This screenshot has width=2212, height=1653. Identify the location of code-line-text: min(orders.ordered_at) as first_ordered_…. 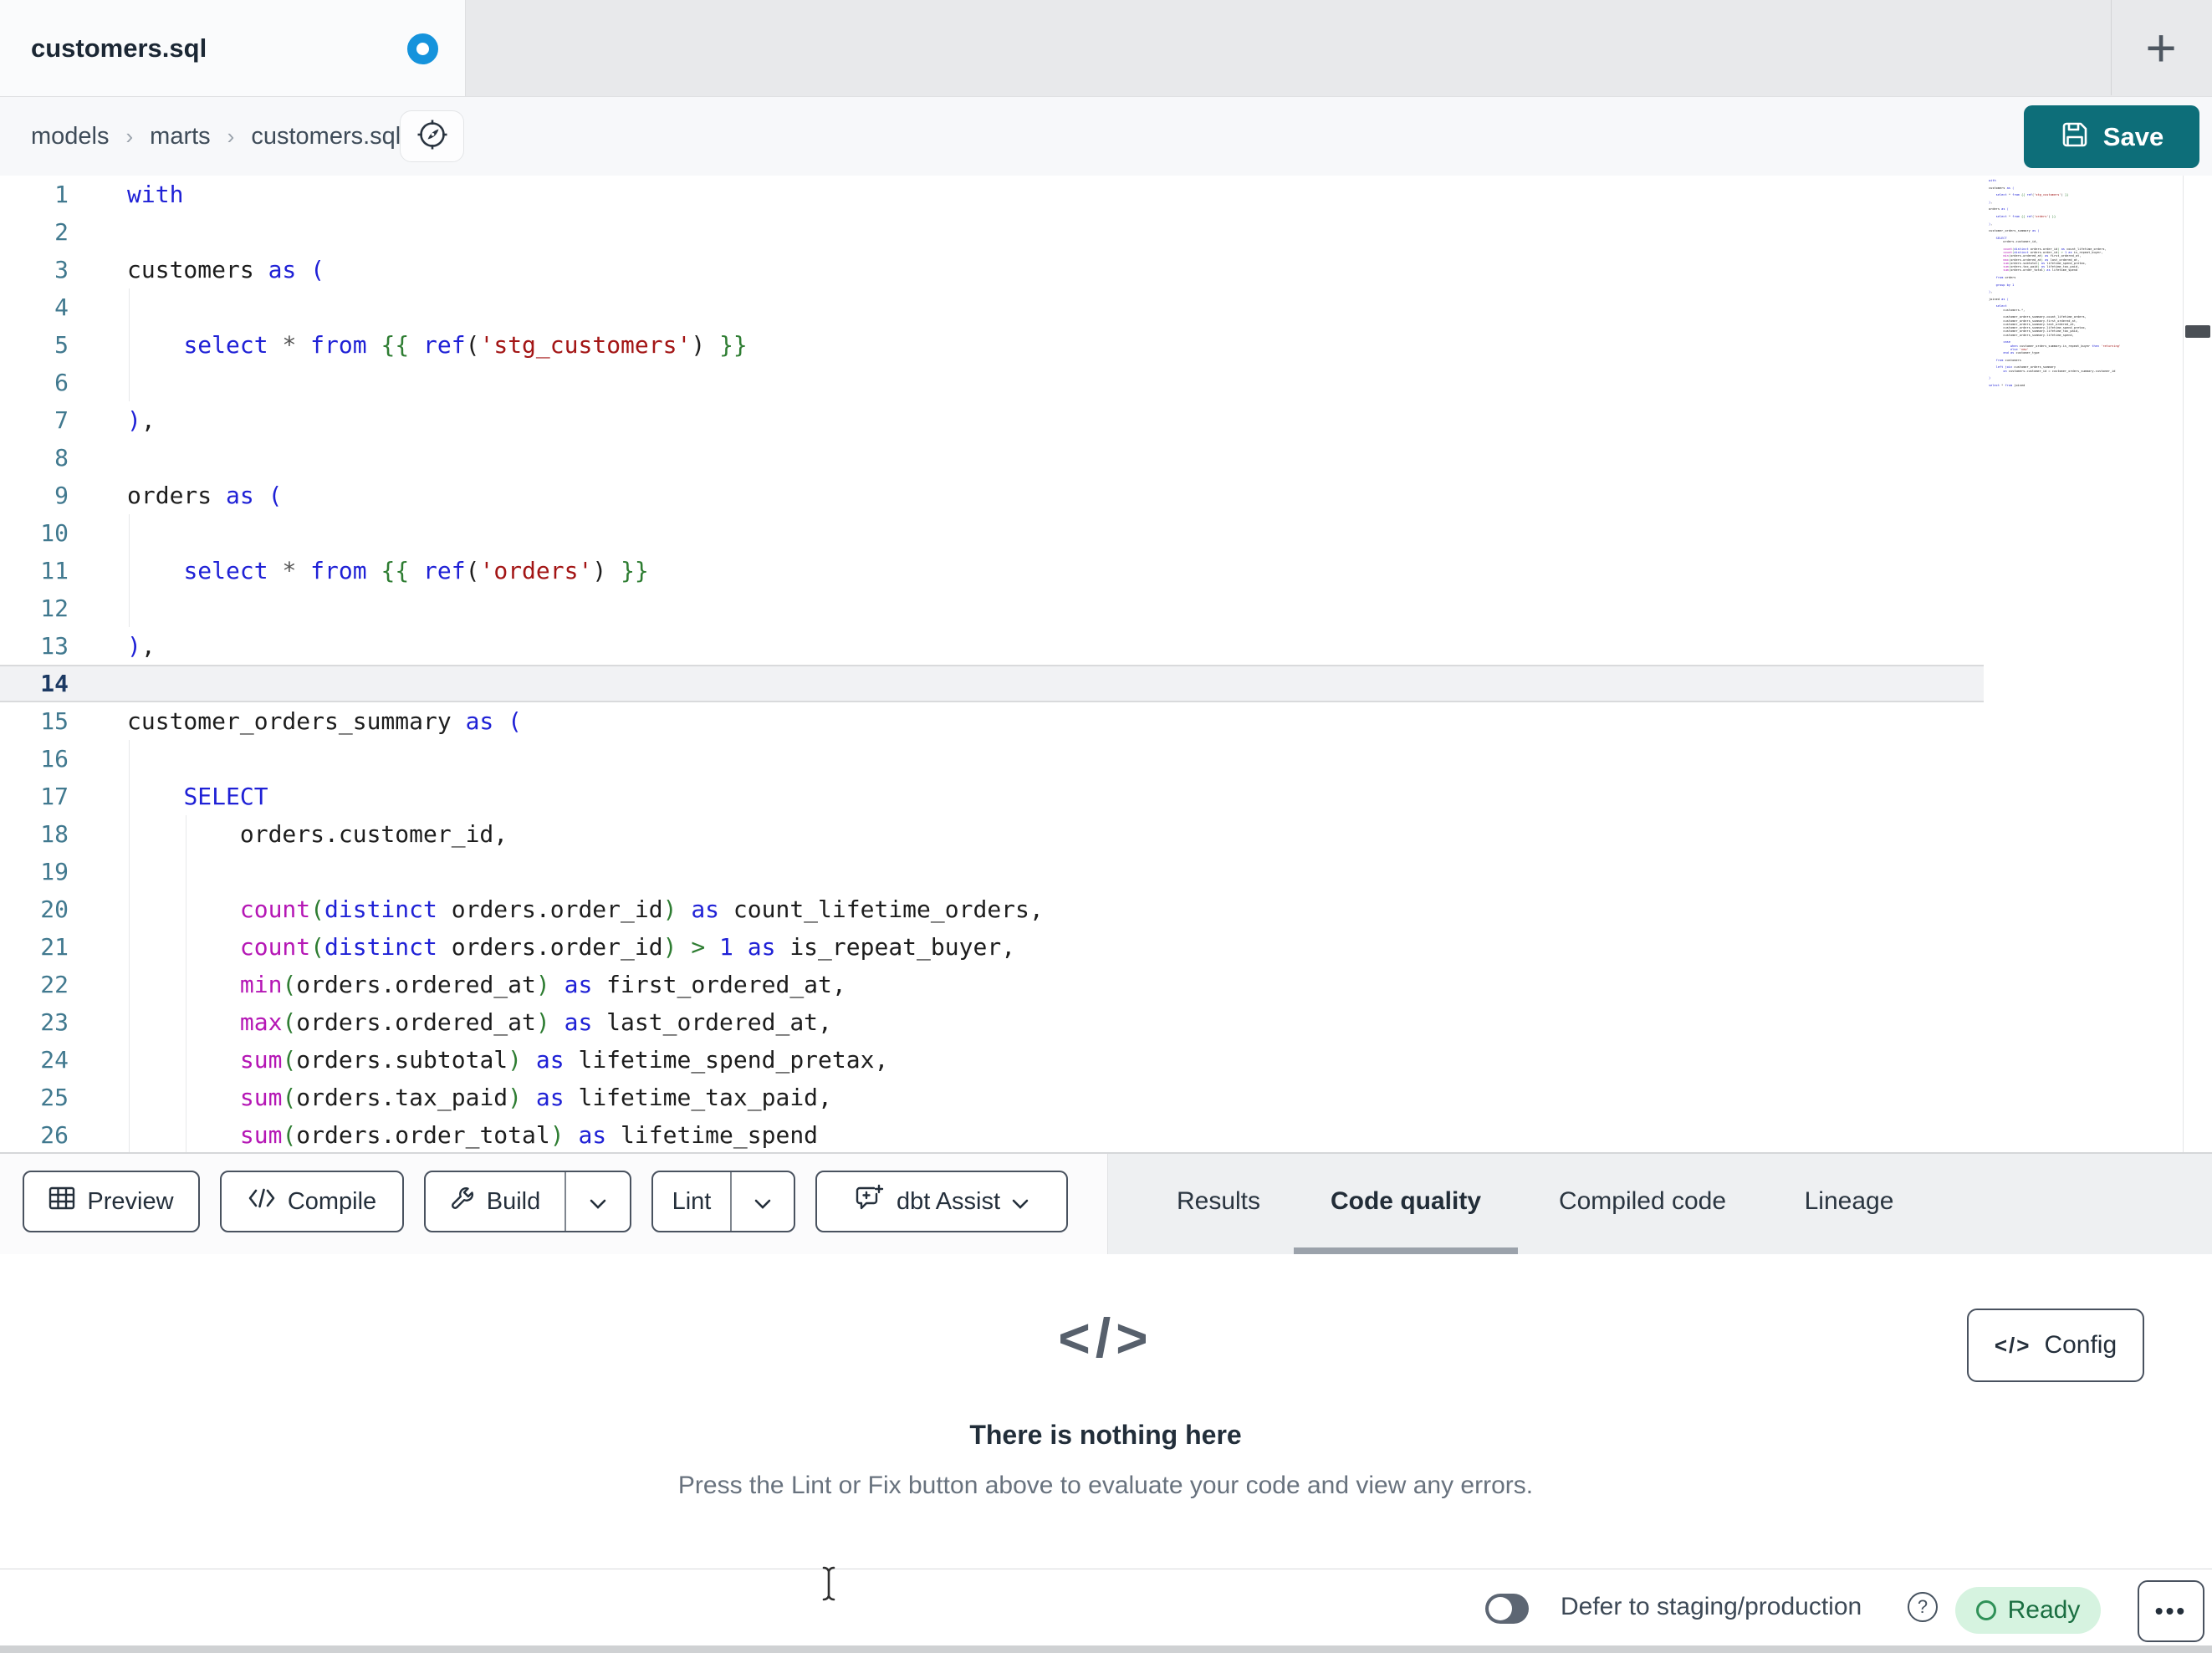
(543, 984).